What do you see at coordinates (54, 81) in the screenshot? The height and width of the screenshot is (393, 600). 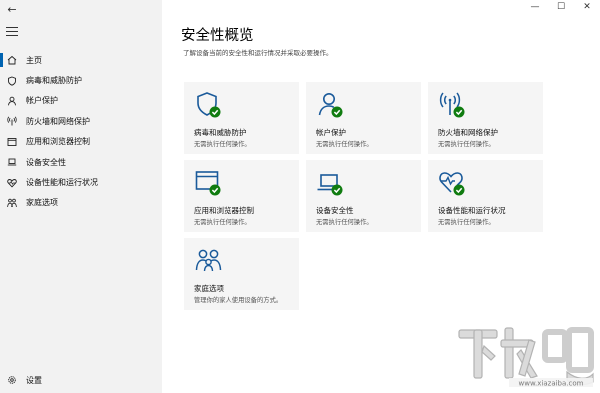 I see `sidebar-item-label: 病毒和威胁防护` at bounding box center [54, 81].